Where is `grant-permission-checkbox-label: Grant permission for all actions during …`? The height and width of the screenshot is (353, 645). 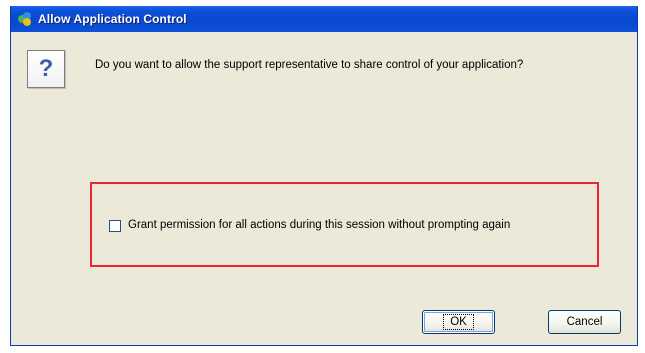
grant-permission-checkbox-label: Grant permission for all actions during … is located at coordinates (363, 225).